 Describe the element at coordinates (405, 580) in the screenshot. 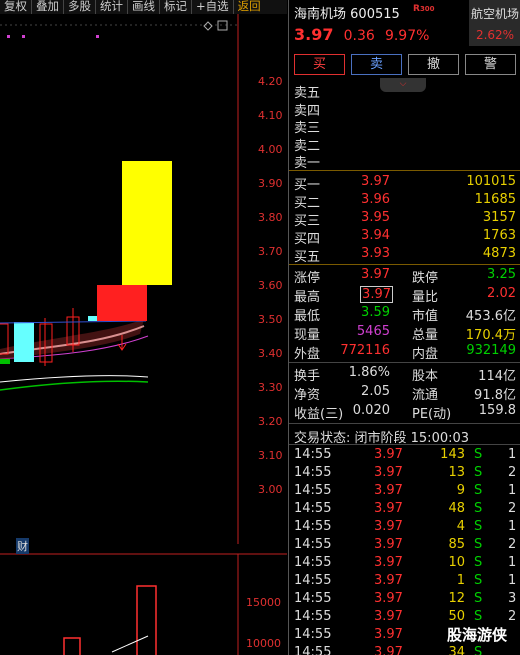

I see `tick-row: 14:55 3.97 1 S 1` at that location.